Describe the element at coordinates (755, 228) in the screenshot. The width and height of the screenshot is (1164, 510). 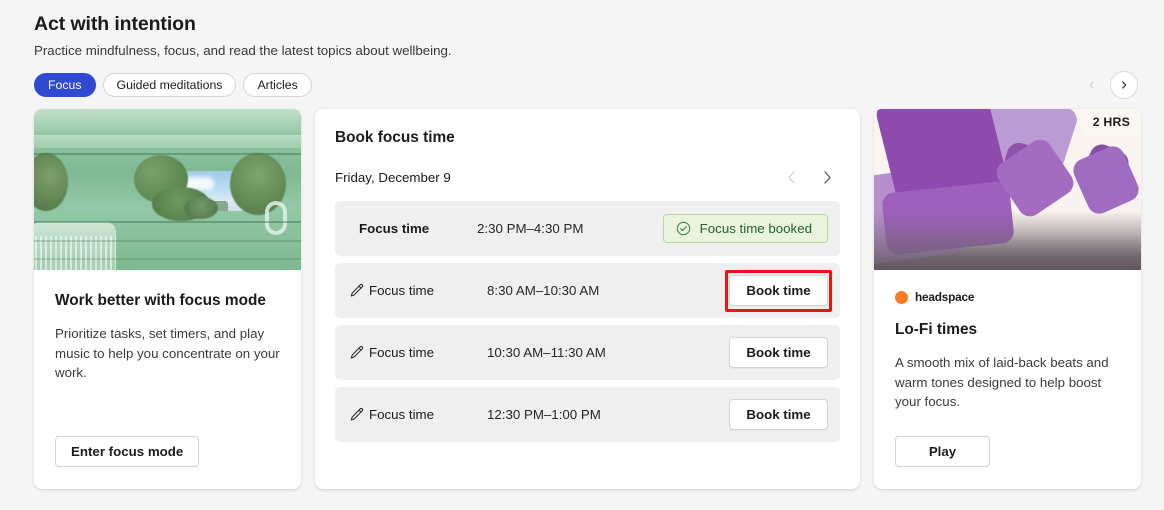
I see `booked-badge-label: Focus time booked` at that location.